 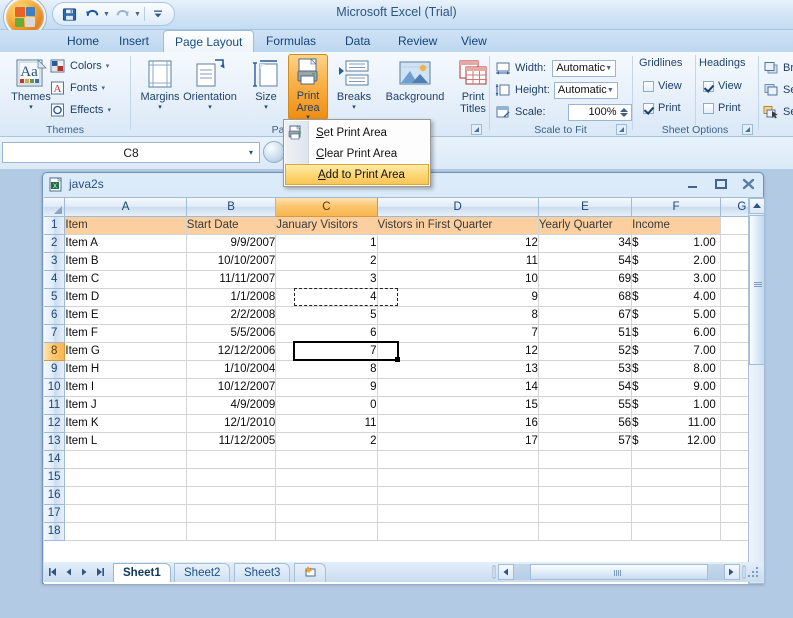 I want to click on cell-a8: Item G, so click(x=125, y=351).